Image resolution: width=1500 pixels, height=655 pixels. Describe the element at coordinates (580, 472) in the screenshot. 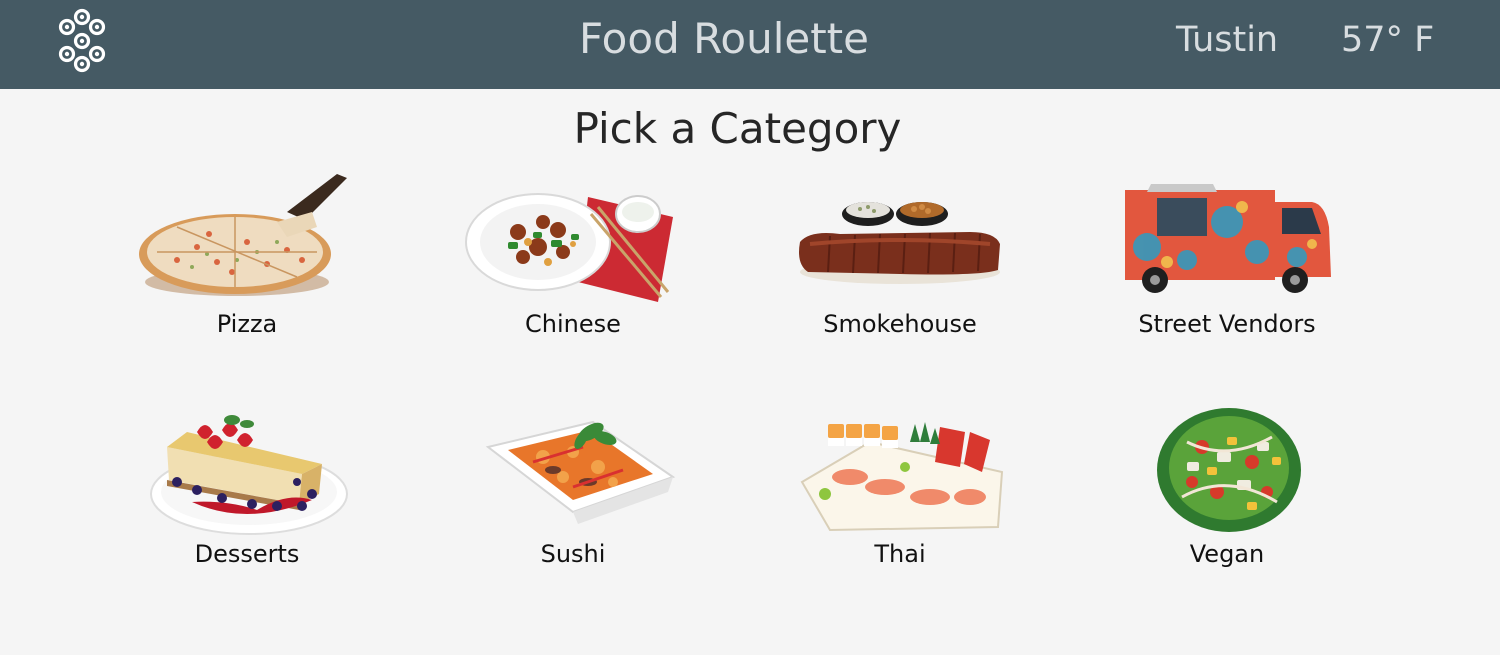

I see `curry-bowl-icon` at that location.